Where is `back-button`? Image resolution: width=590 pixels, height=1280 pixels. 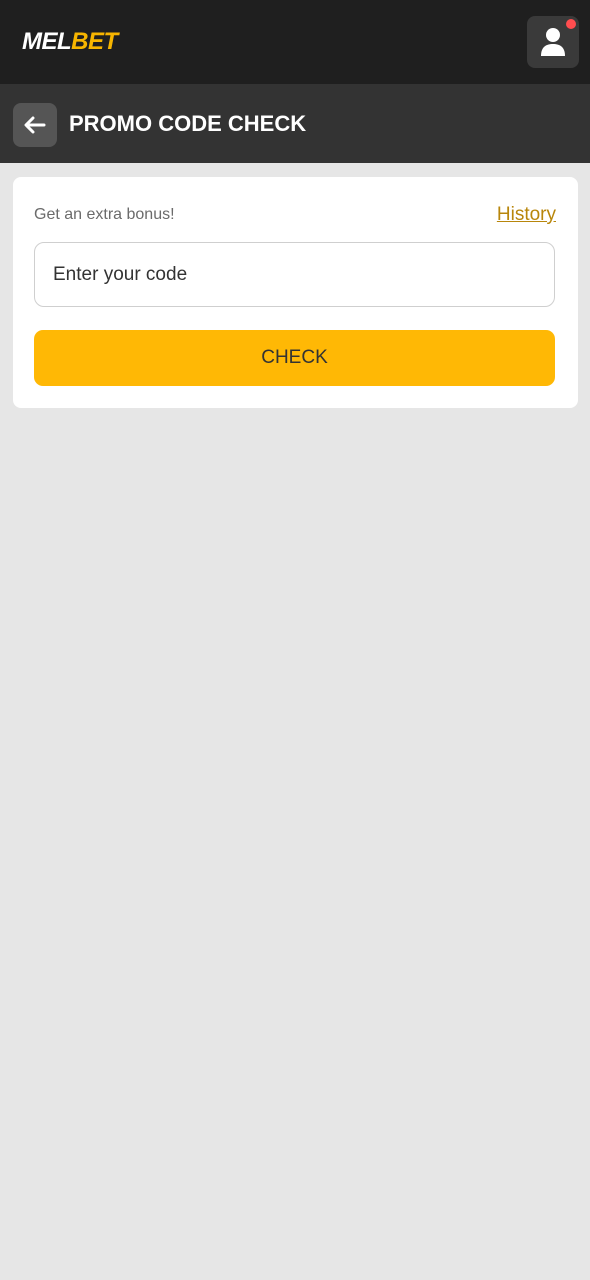
back-button is located at coordinates (35, 125).